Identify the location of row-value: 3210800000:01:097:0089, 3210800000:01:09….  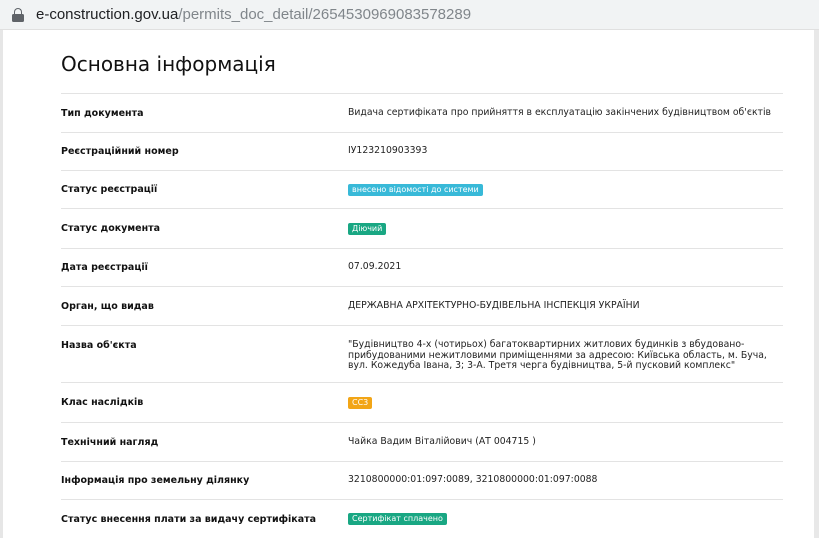
(473, 480).